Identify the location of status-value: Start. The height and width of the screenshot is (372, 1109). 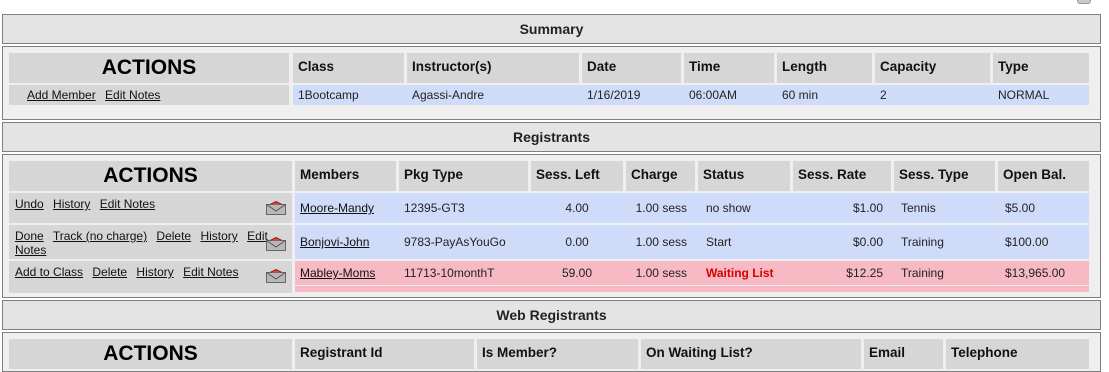
(719, 242).